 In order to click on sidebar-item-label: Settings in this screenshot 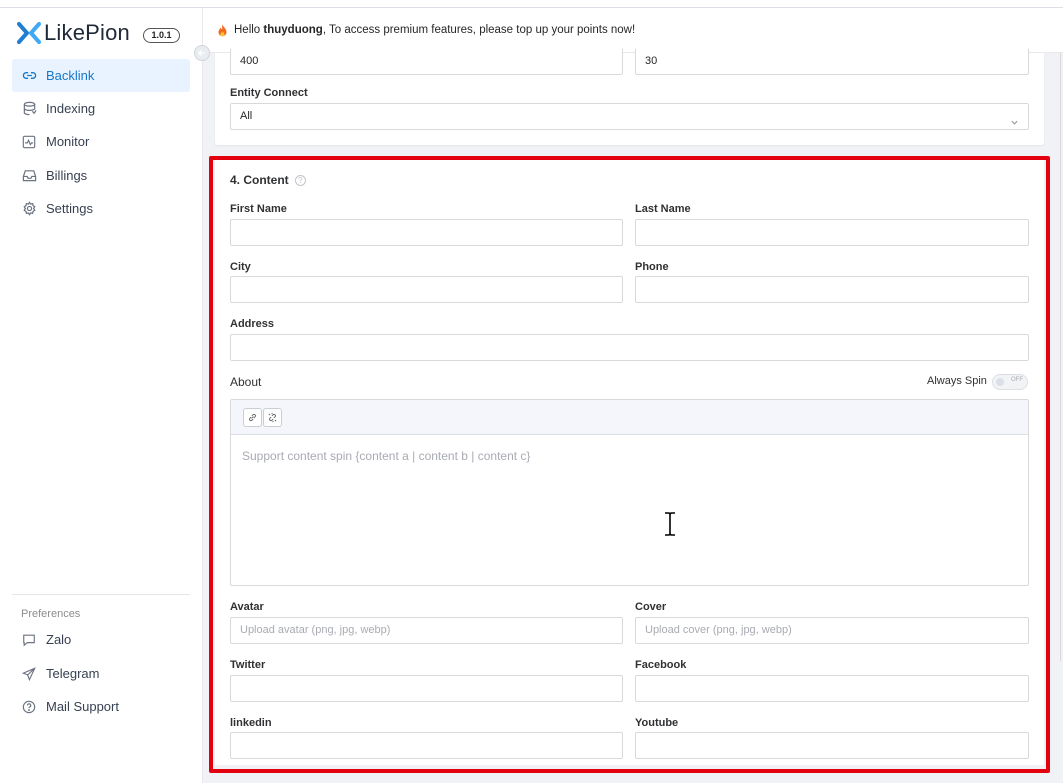, I will do `click(69, 208)`.